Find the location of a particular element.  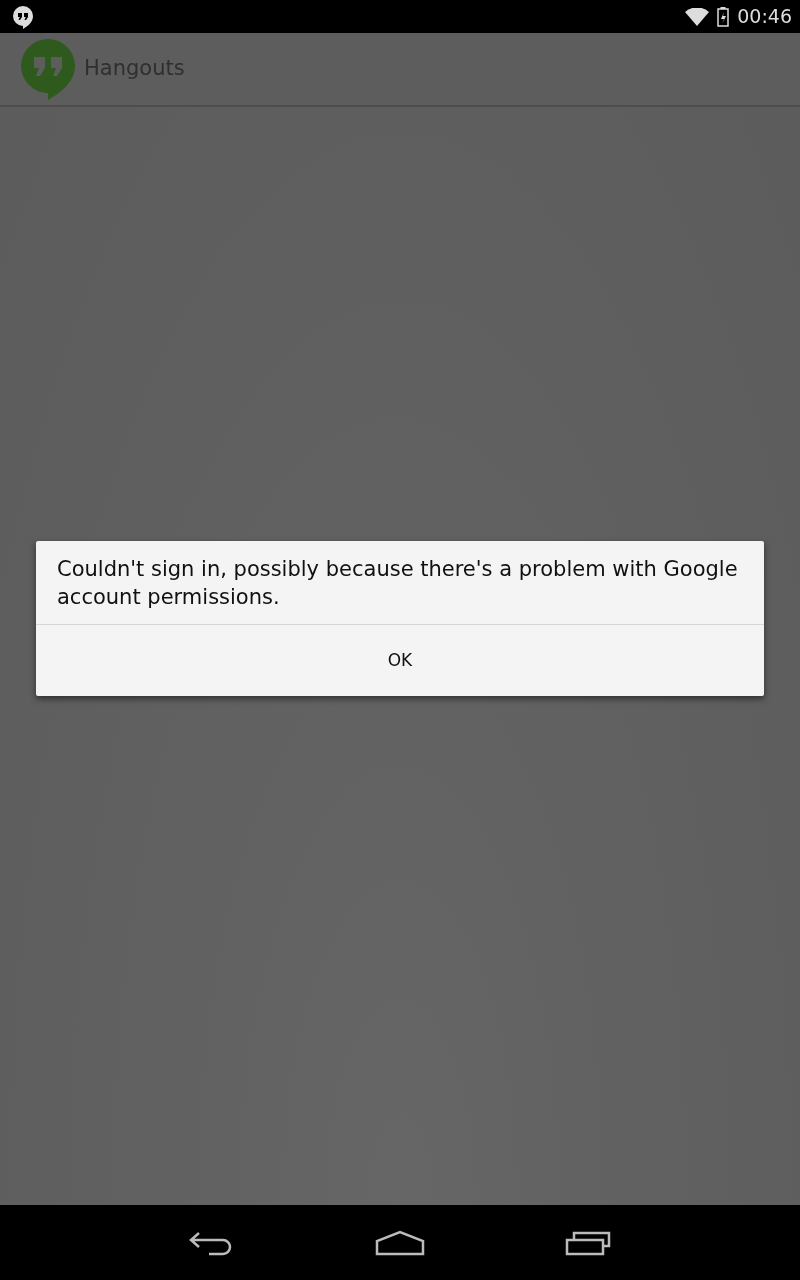

dialog-message: Couldn't sign in, possibly because there's a problem with Google account permissions. is located at coordinates (397, 583).